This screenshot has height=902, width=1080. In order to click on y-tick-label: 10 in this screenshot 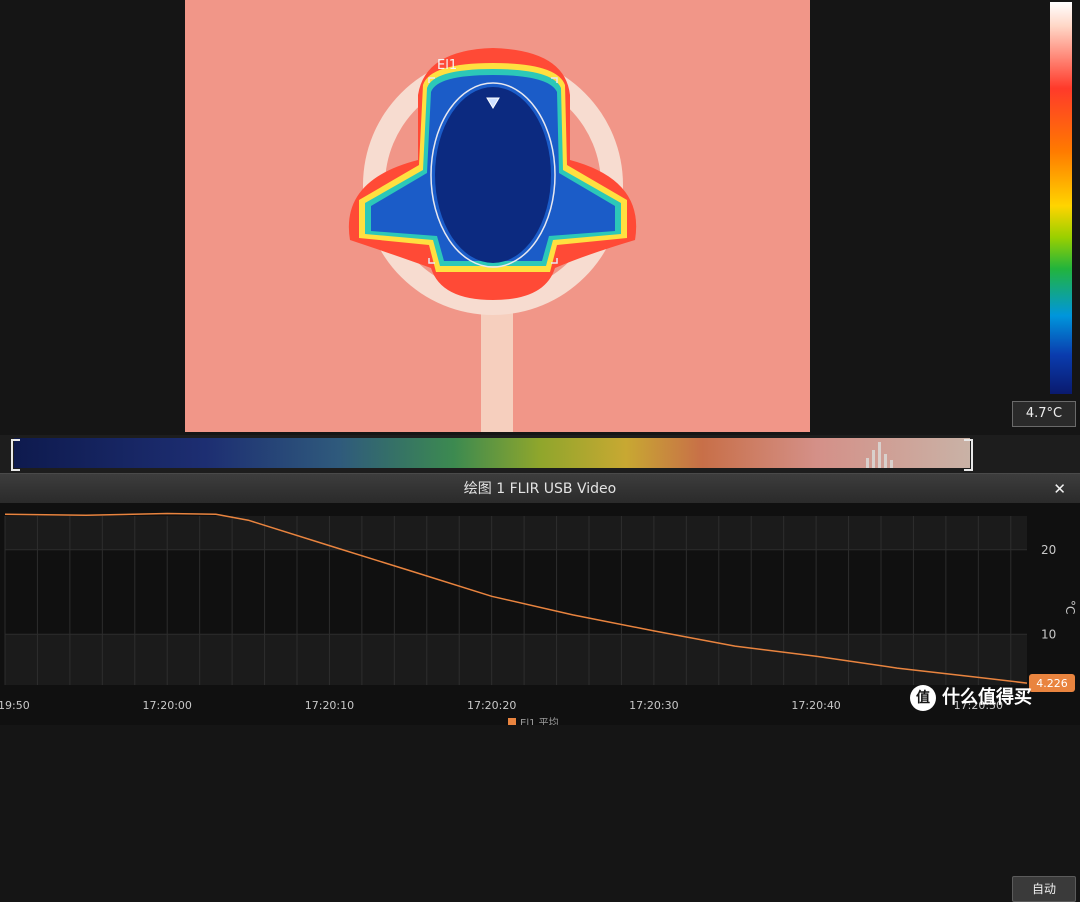, I will do `click(1048, 634)`.